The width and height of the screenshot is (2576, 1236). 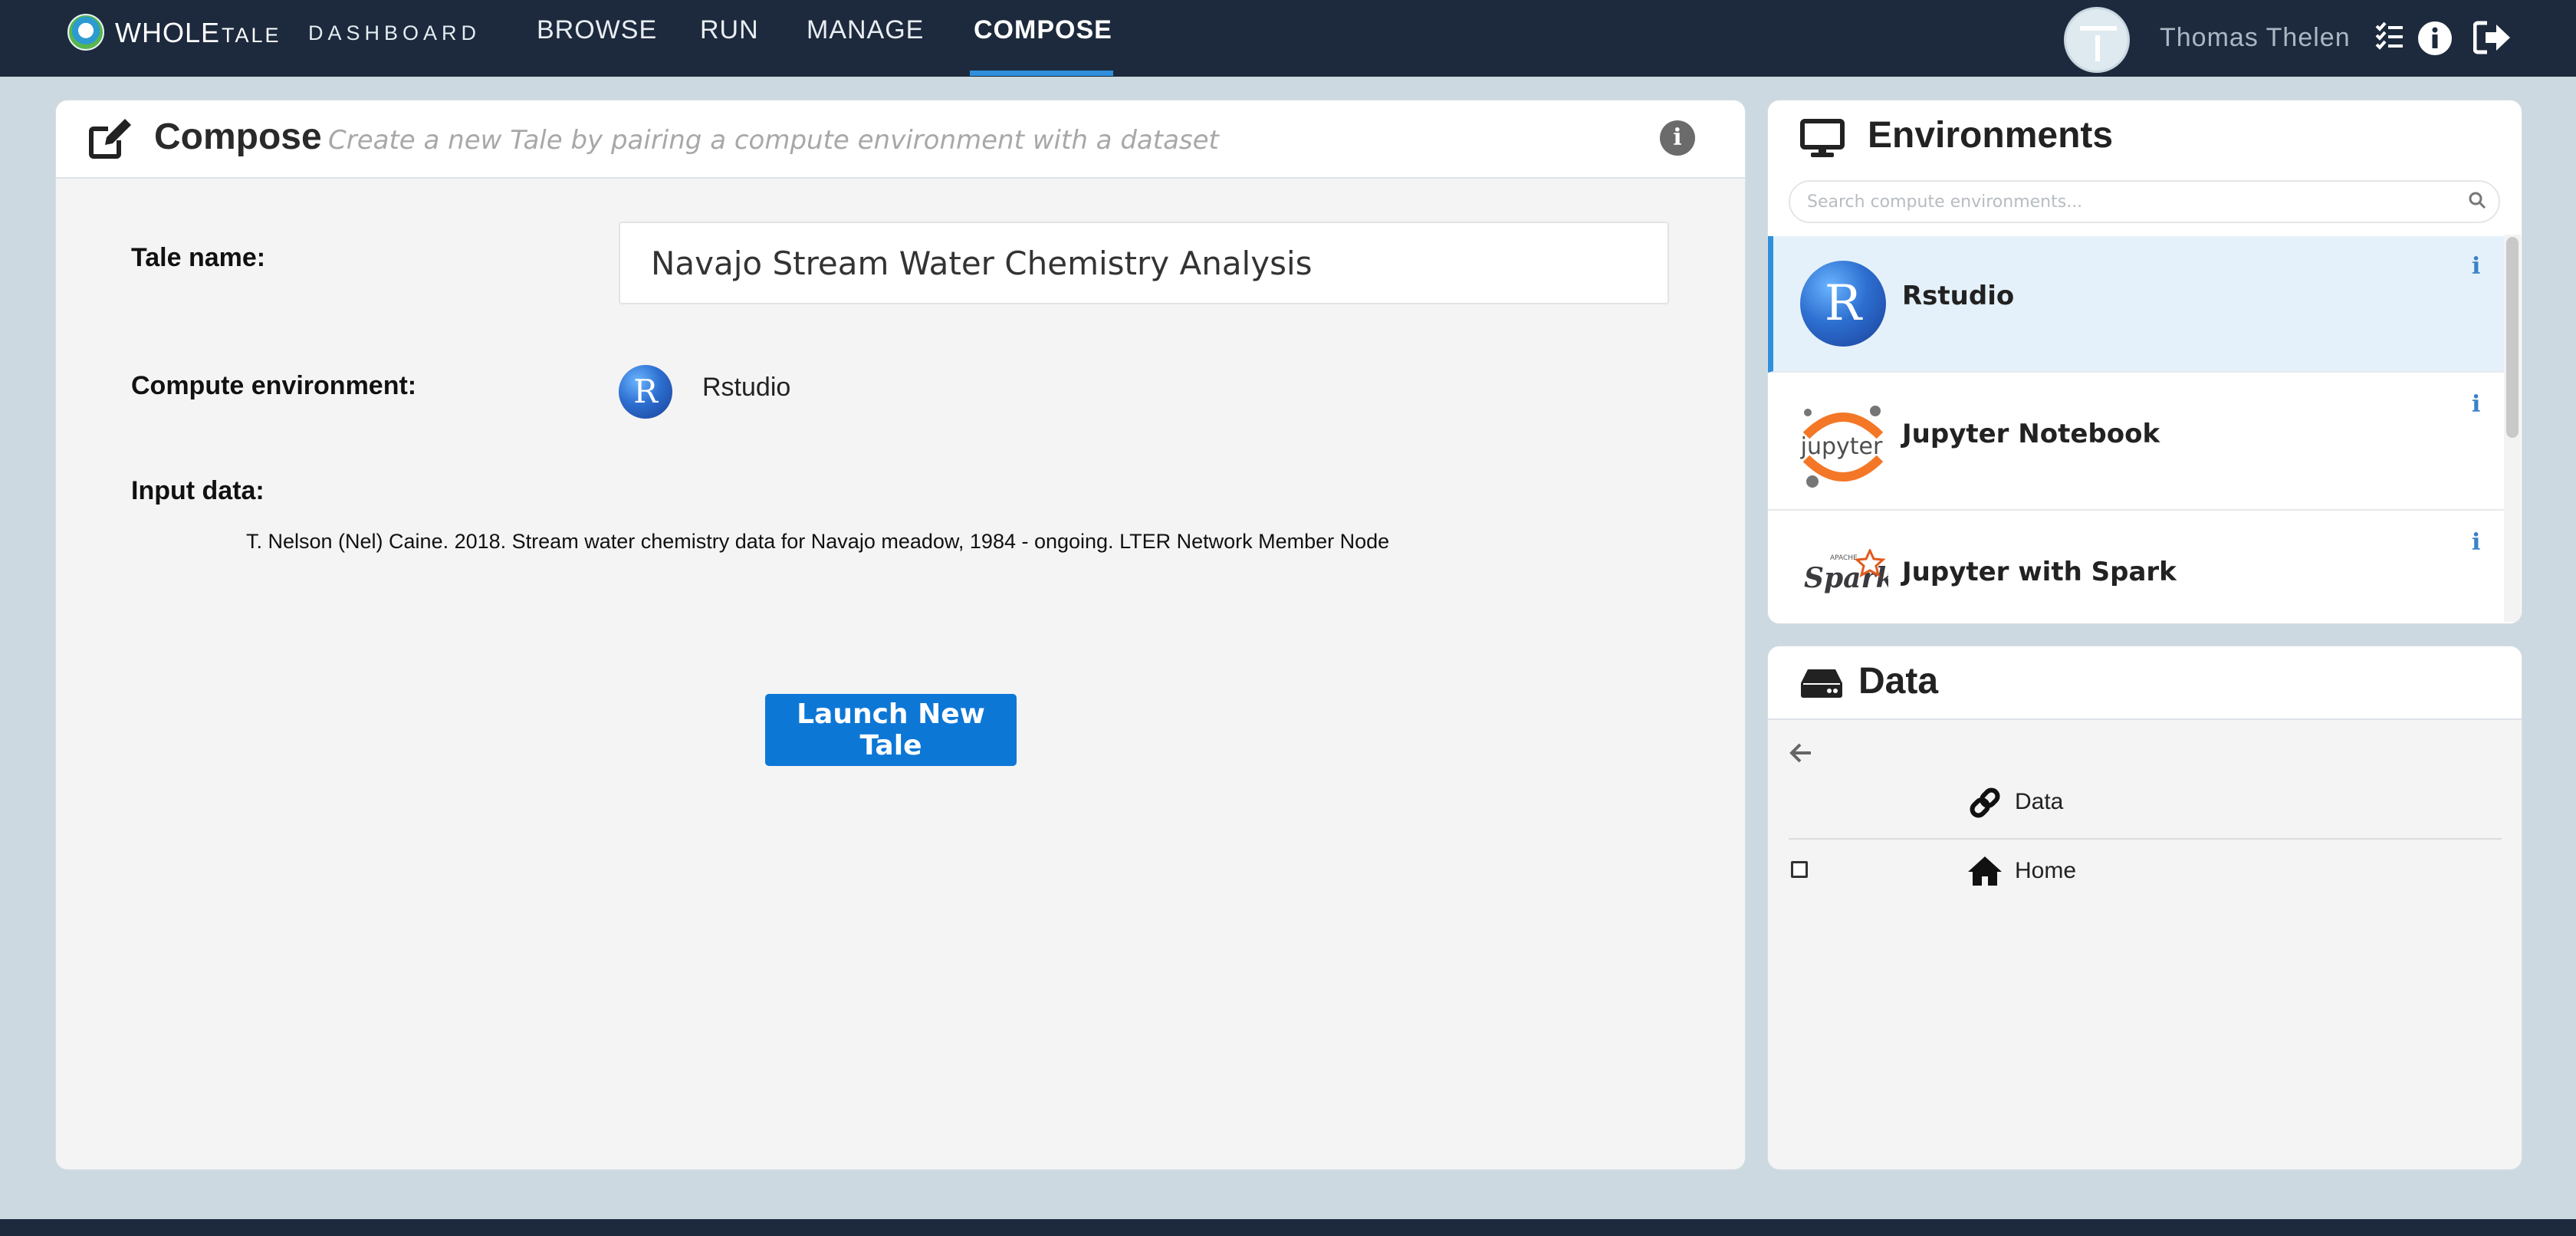 What do you see at coordinates (1985, 871) in the screenshot?
I see `home-icon` at bounding box center [1985, 871].